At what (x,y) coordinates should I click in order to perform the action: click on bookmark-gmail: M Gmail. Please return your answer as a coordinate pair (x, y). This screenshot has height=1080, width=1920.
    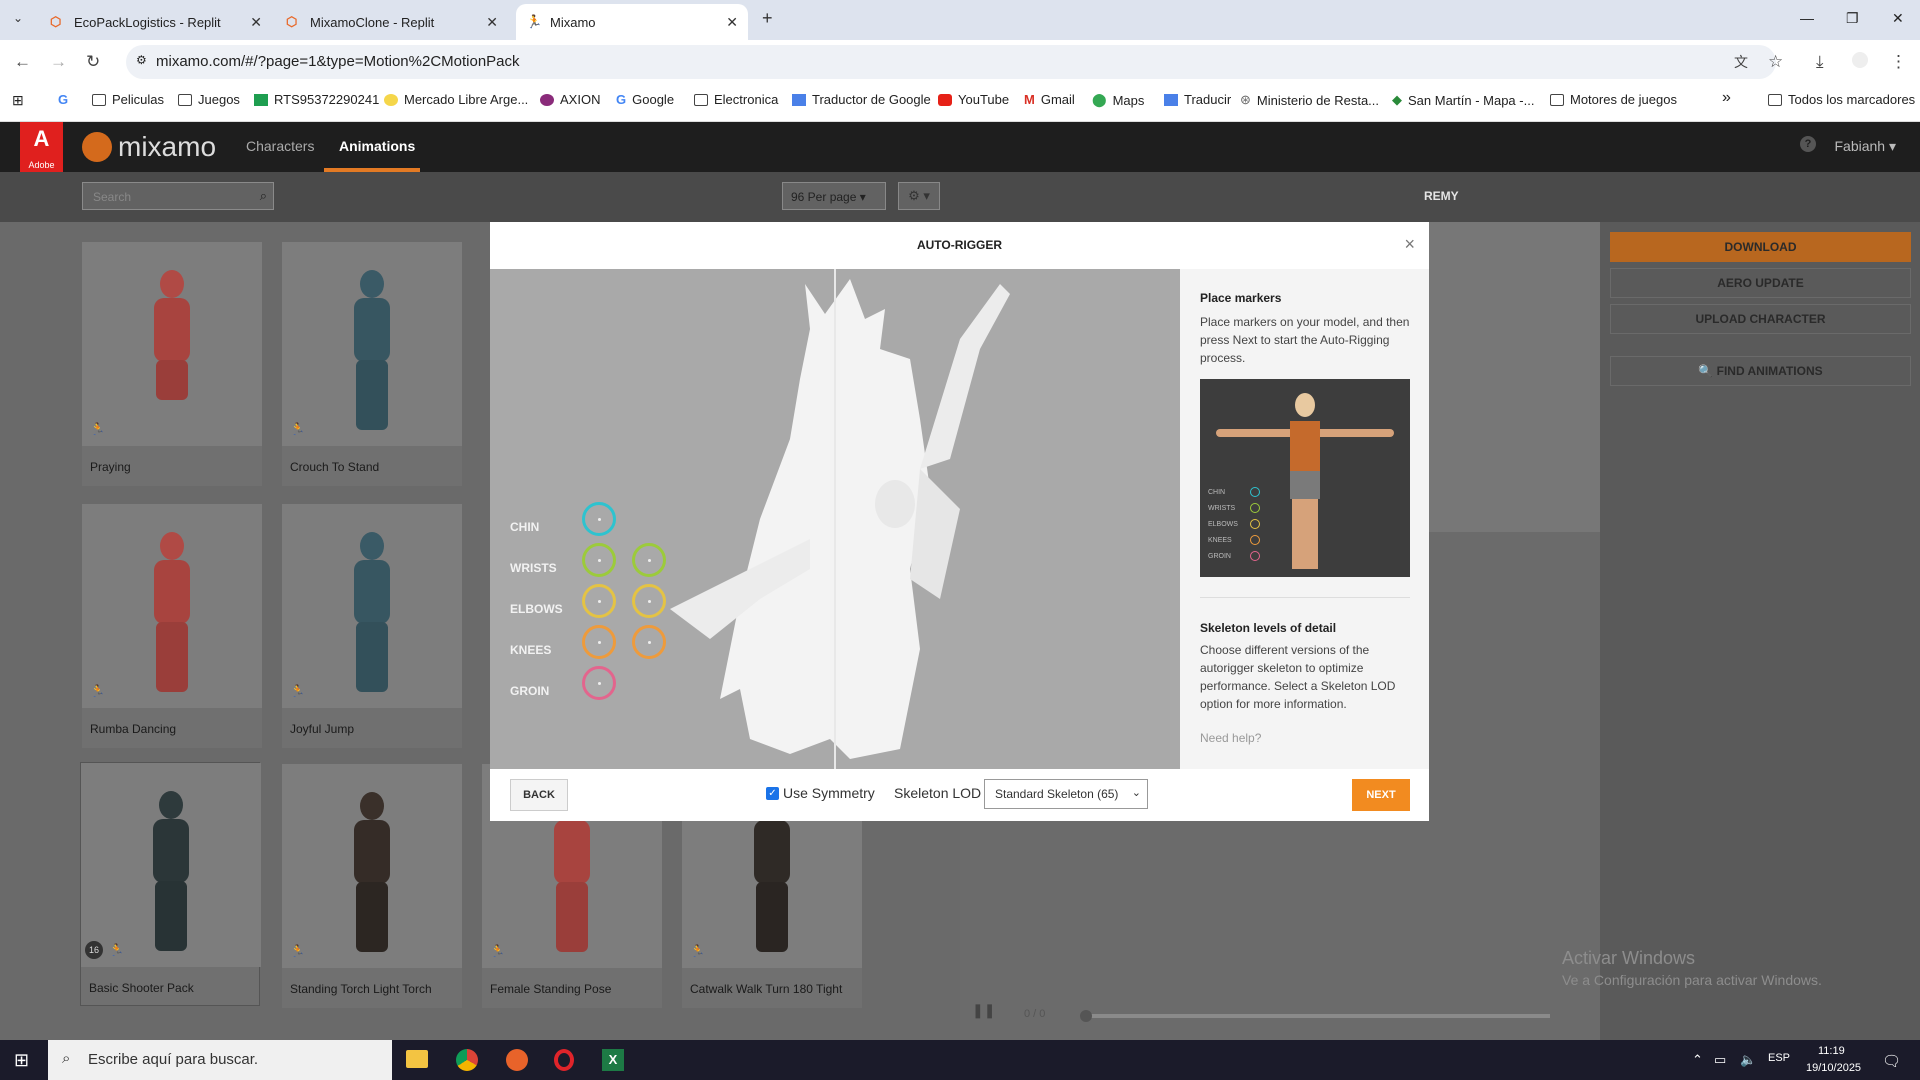
    Looking at the image, I should click on (1049, 99).